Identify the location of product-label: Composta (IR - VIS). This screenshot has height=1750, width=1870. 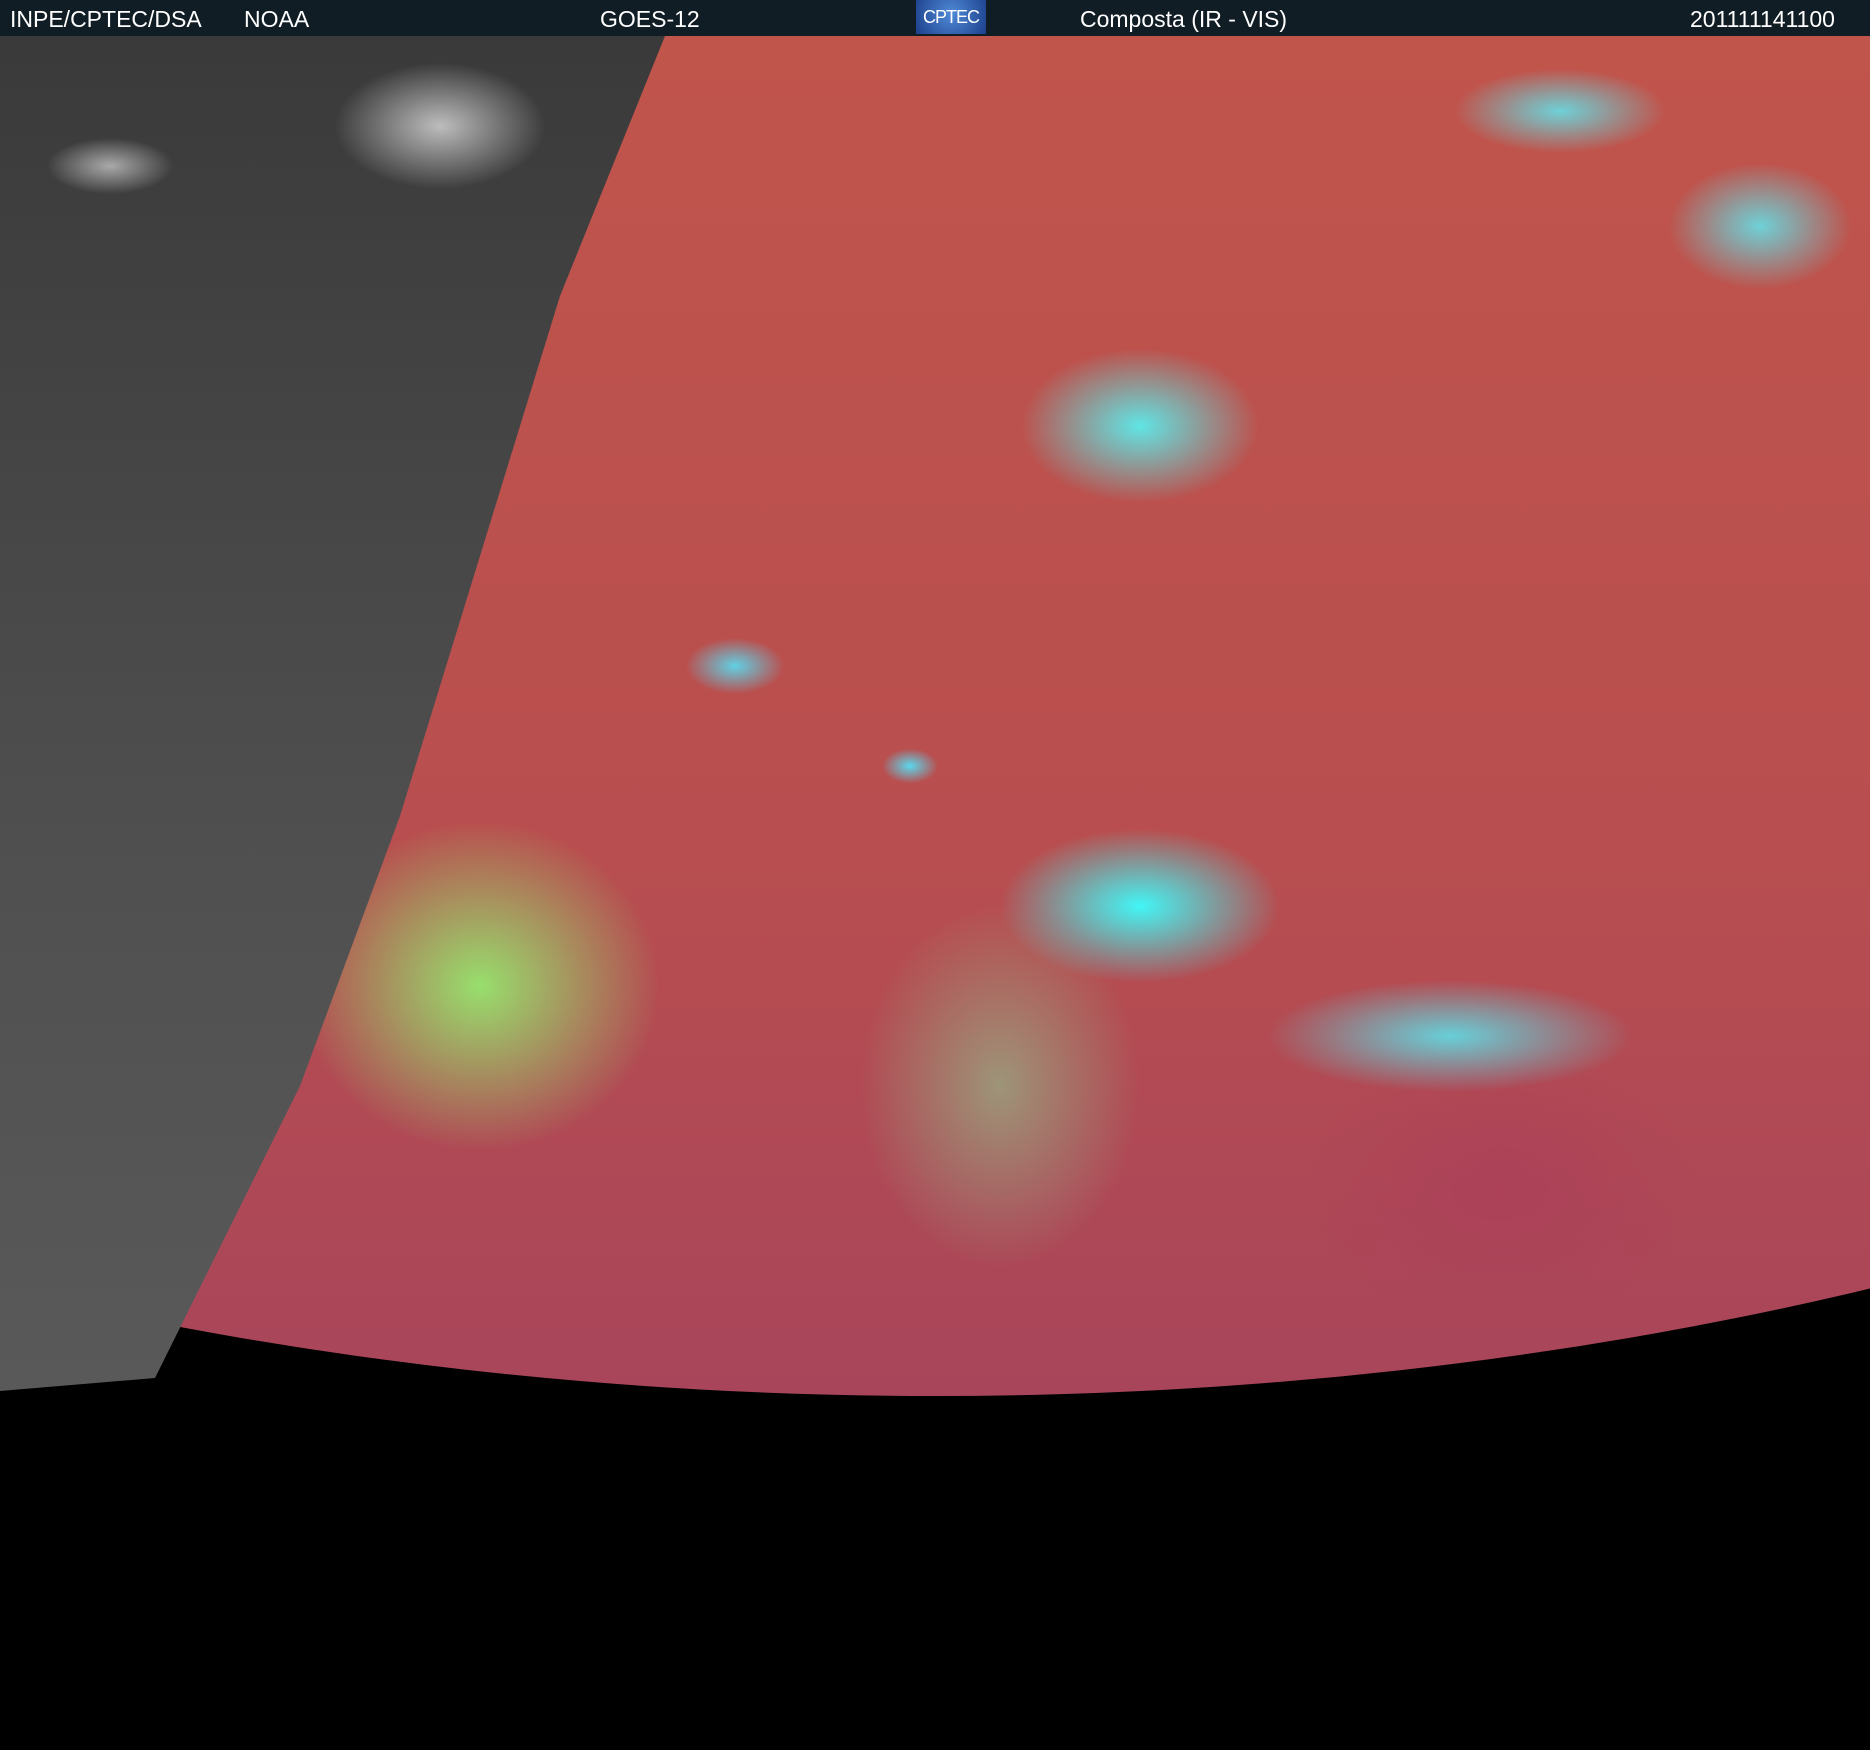
(1184, 19).